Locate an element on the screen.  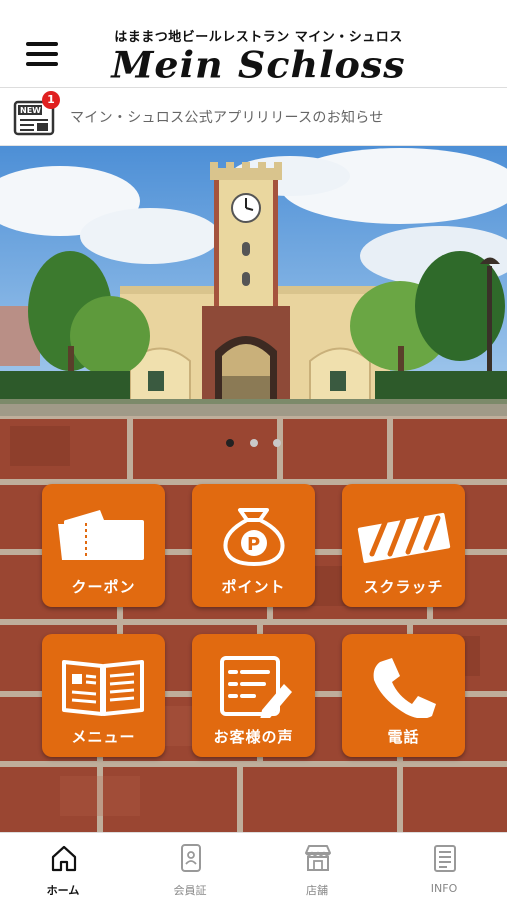
feedback-icon is located at coordinates (256, 687).